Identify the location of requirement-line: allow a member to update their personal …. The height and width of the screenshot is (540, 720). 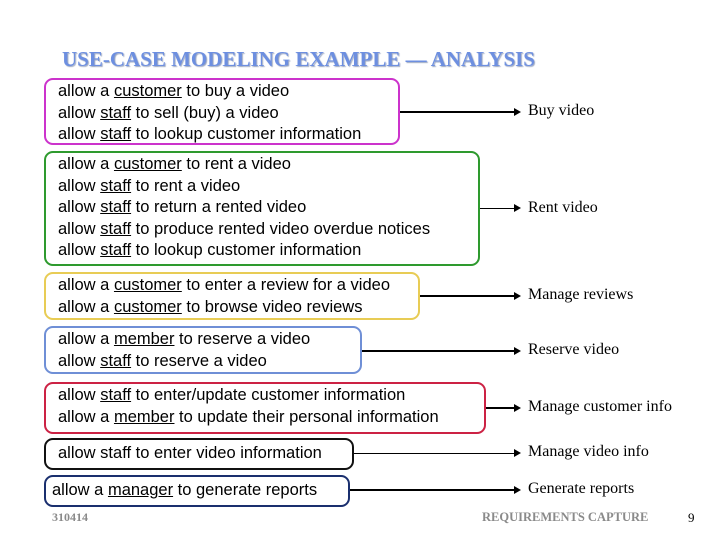
(271, 418).